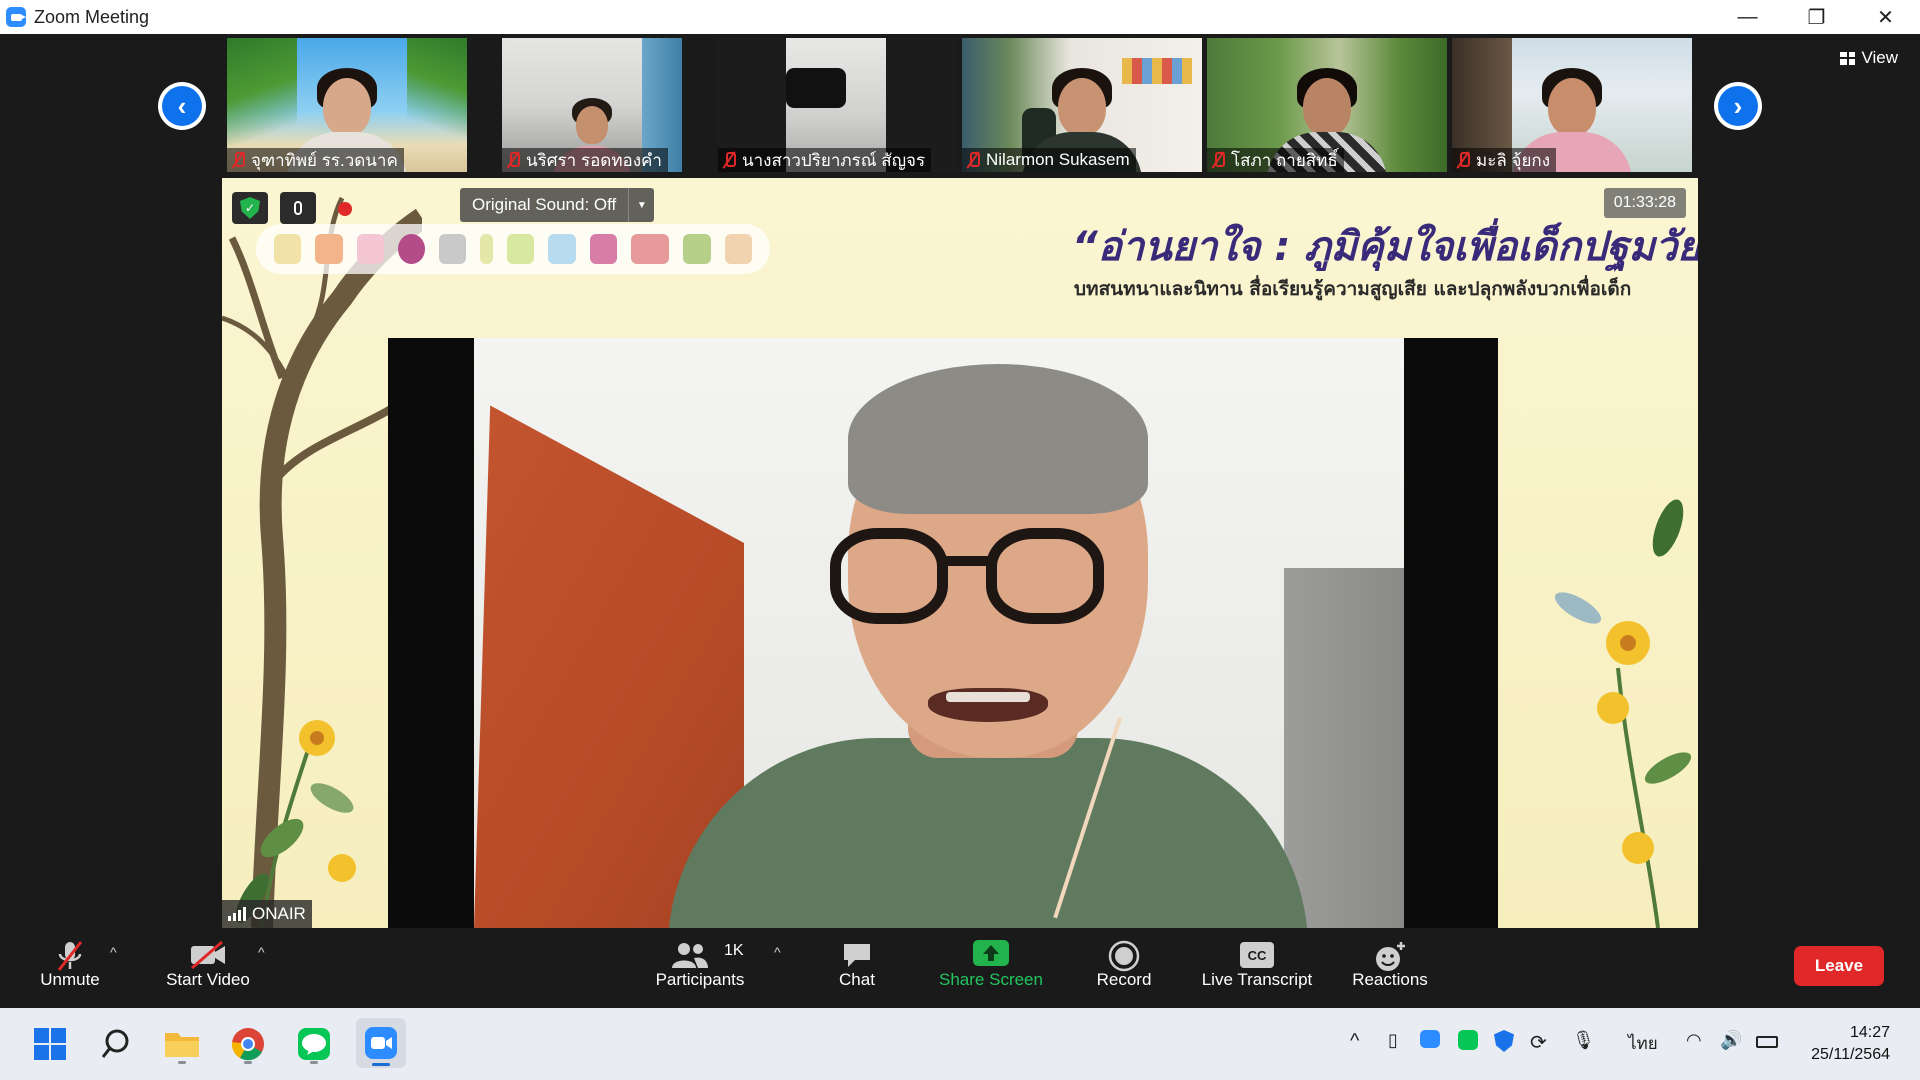  What do you see at coordinates (1257, 979) in the screenshot?
I see `live-transcript-label: Live Transcript` at bounding box center [1257, 979].